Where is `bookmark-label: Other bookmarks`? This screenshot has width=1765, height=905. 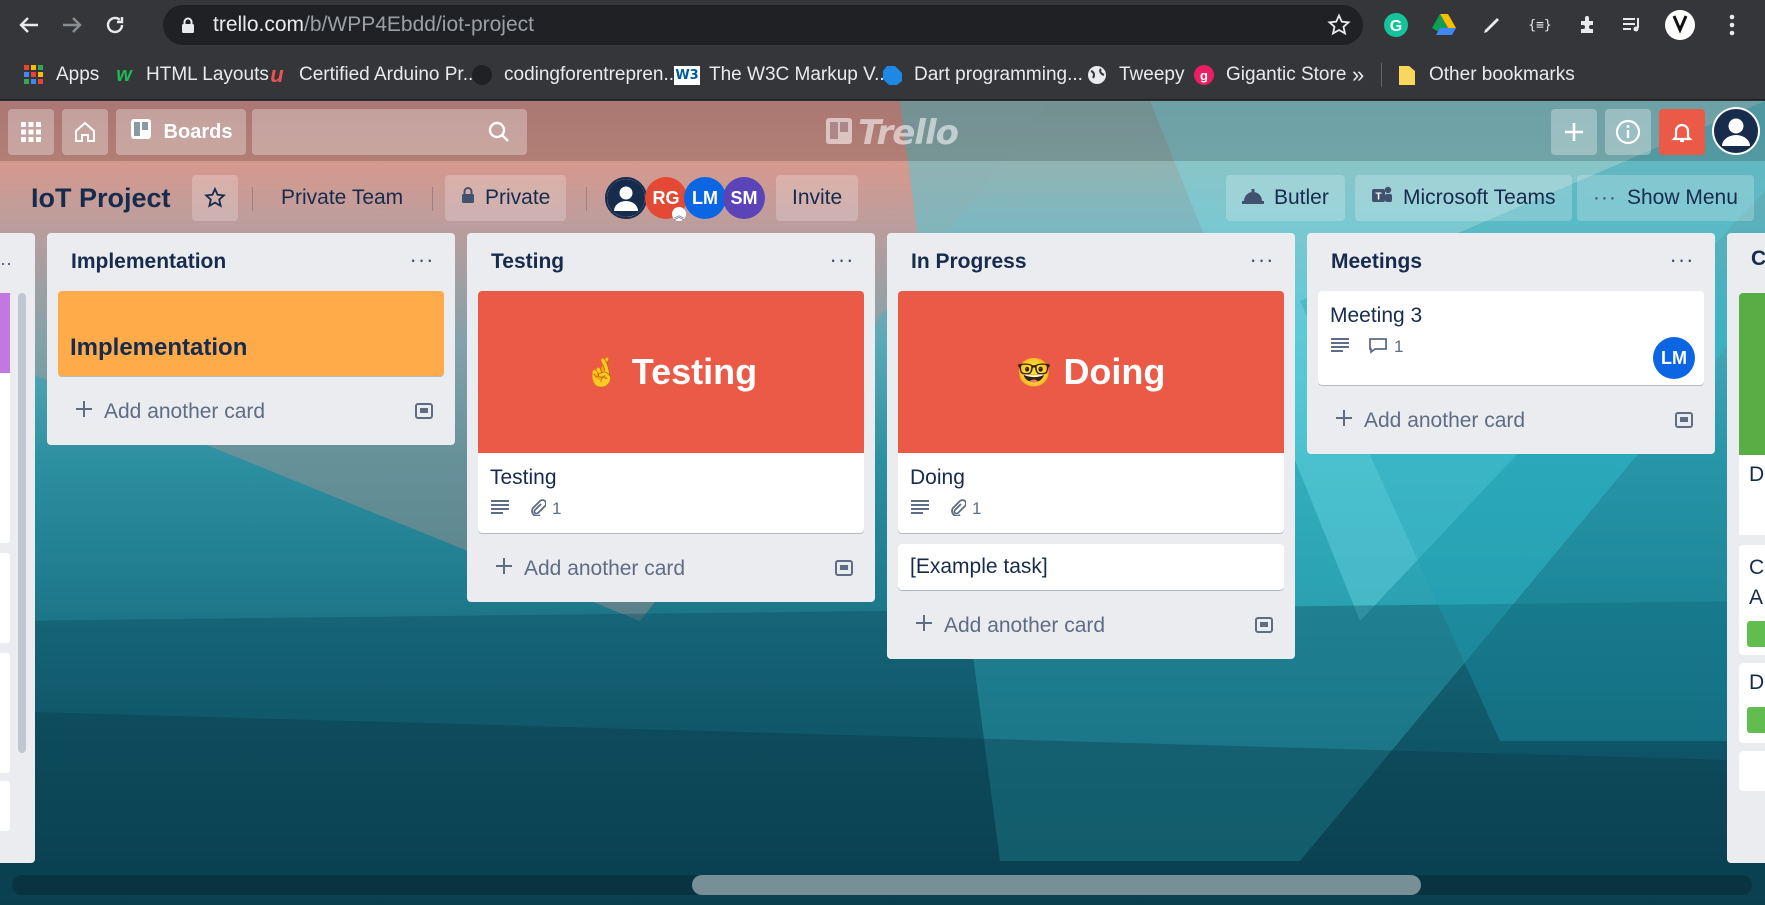
bookmark-label: Other bookmarks is located at coordinates (1502, 74).